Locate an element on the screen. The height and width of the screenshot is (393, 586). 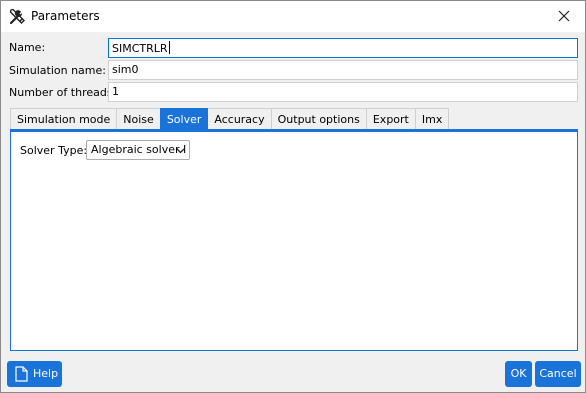
title-bar: Parameters is located at coordinates (293, 16).